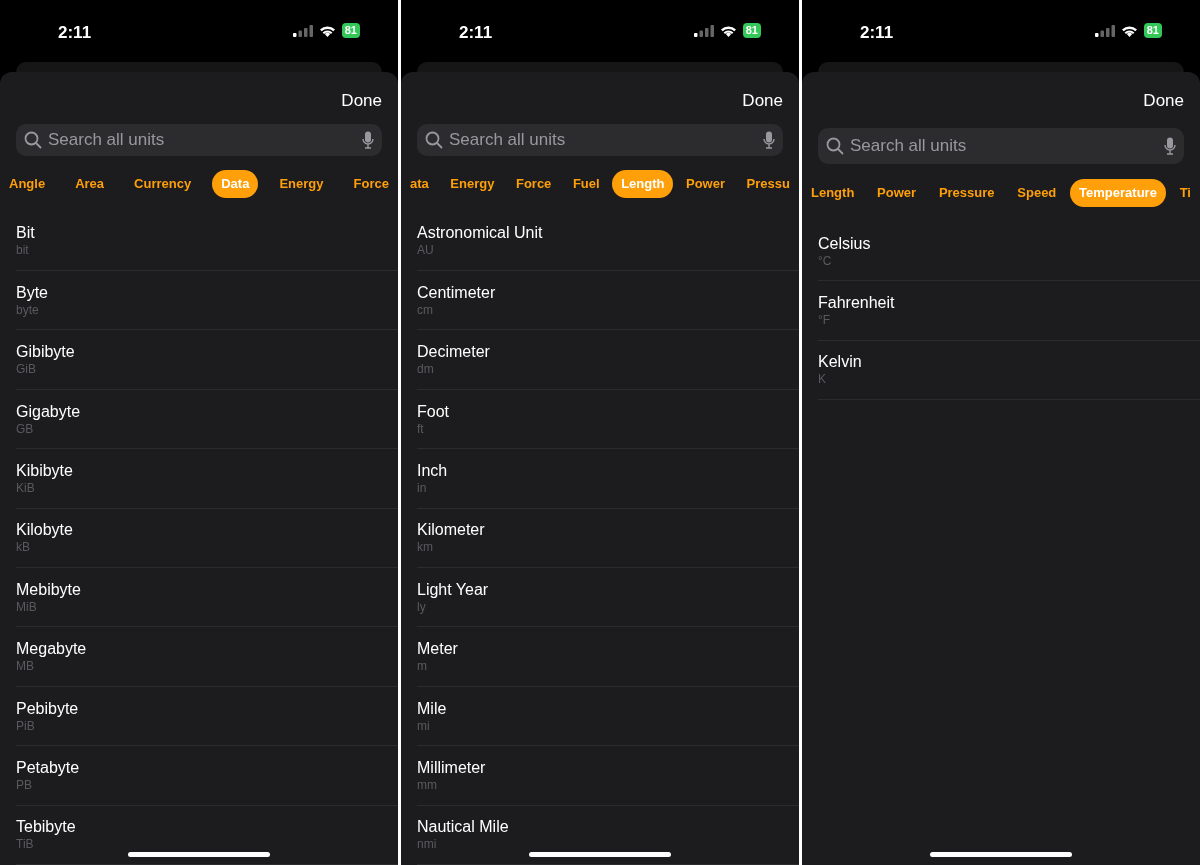 The height and width of the screenshot is (865, 1200). Describe the element at coordinates (90, 183) in the screenshot. I see `category-tab: Area` at that location.